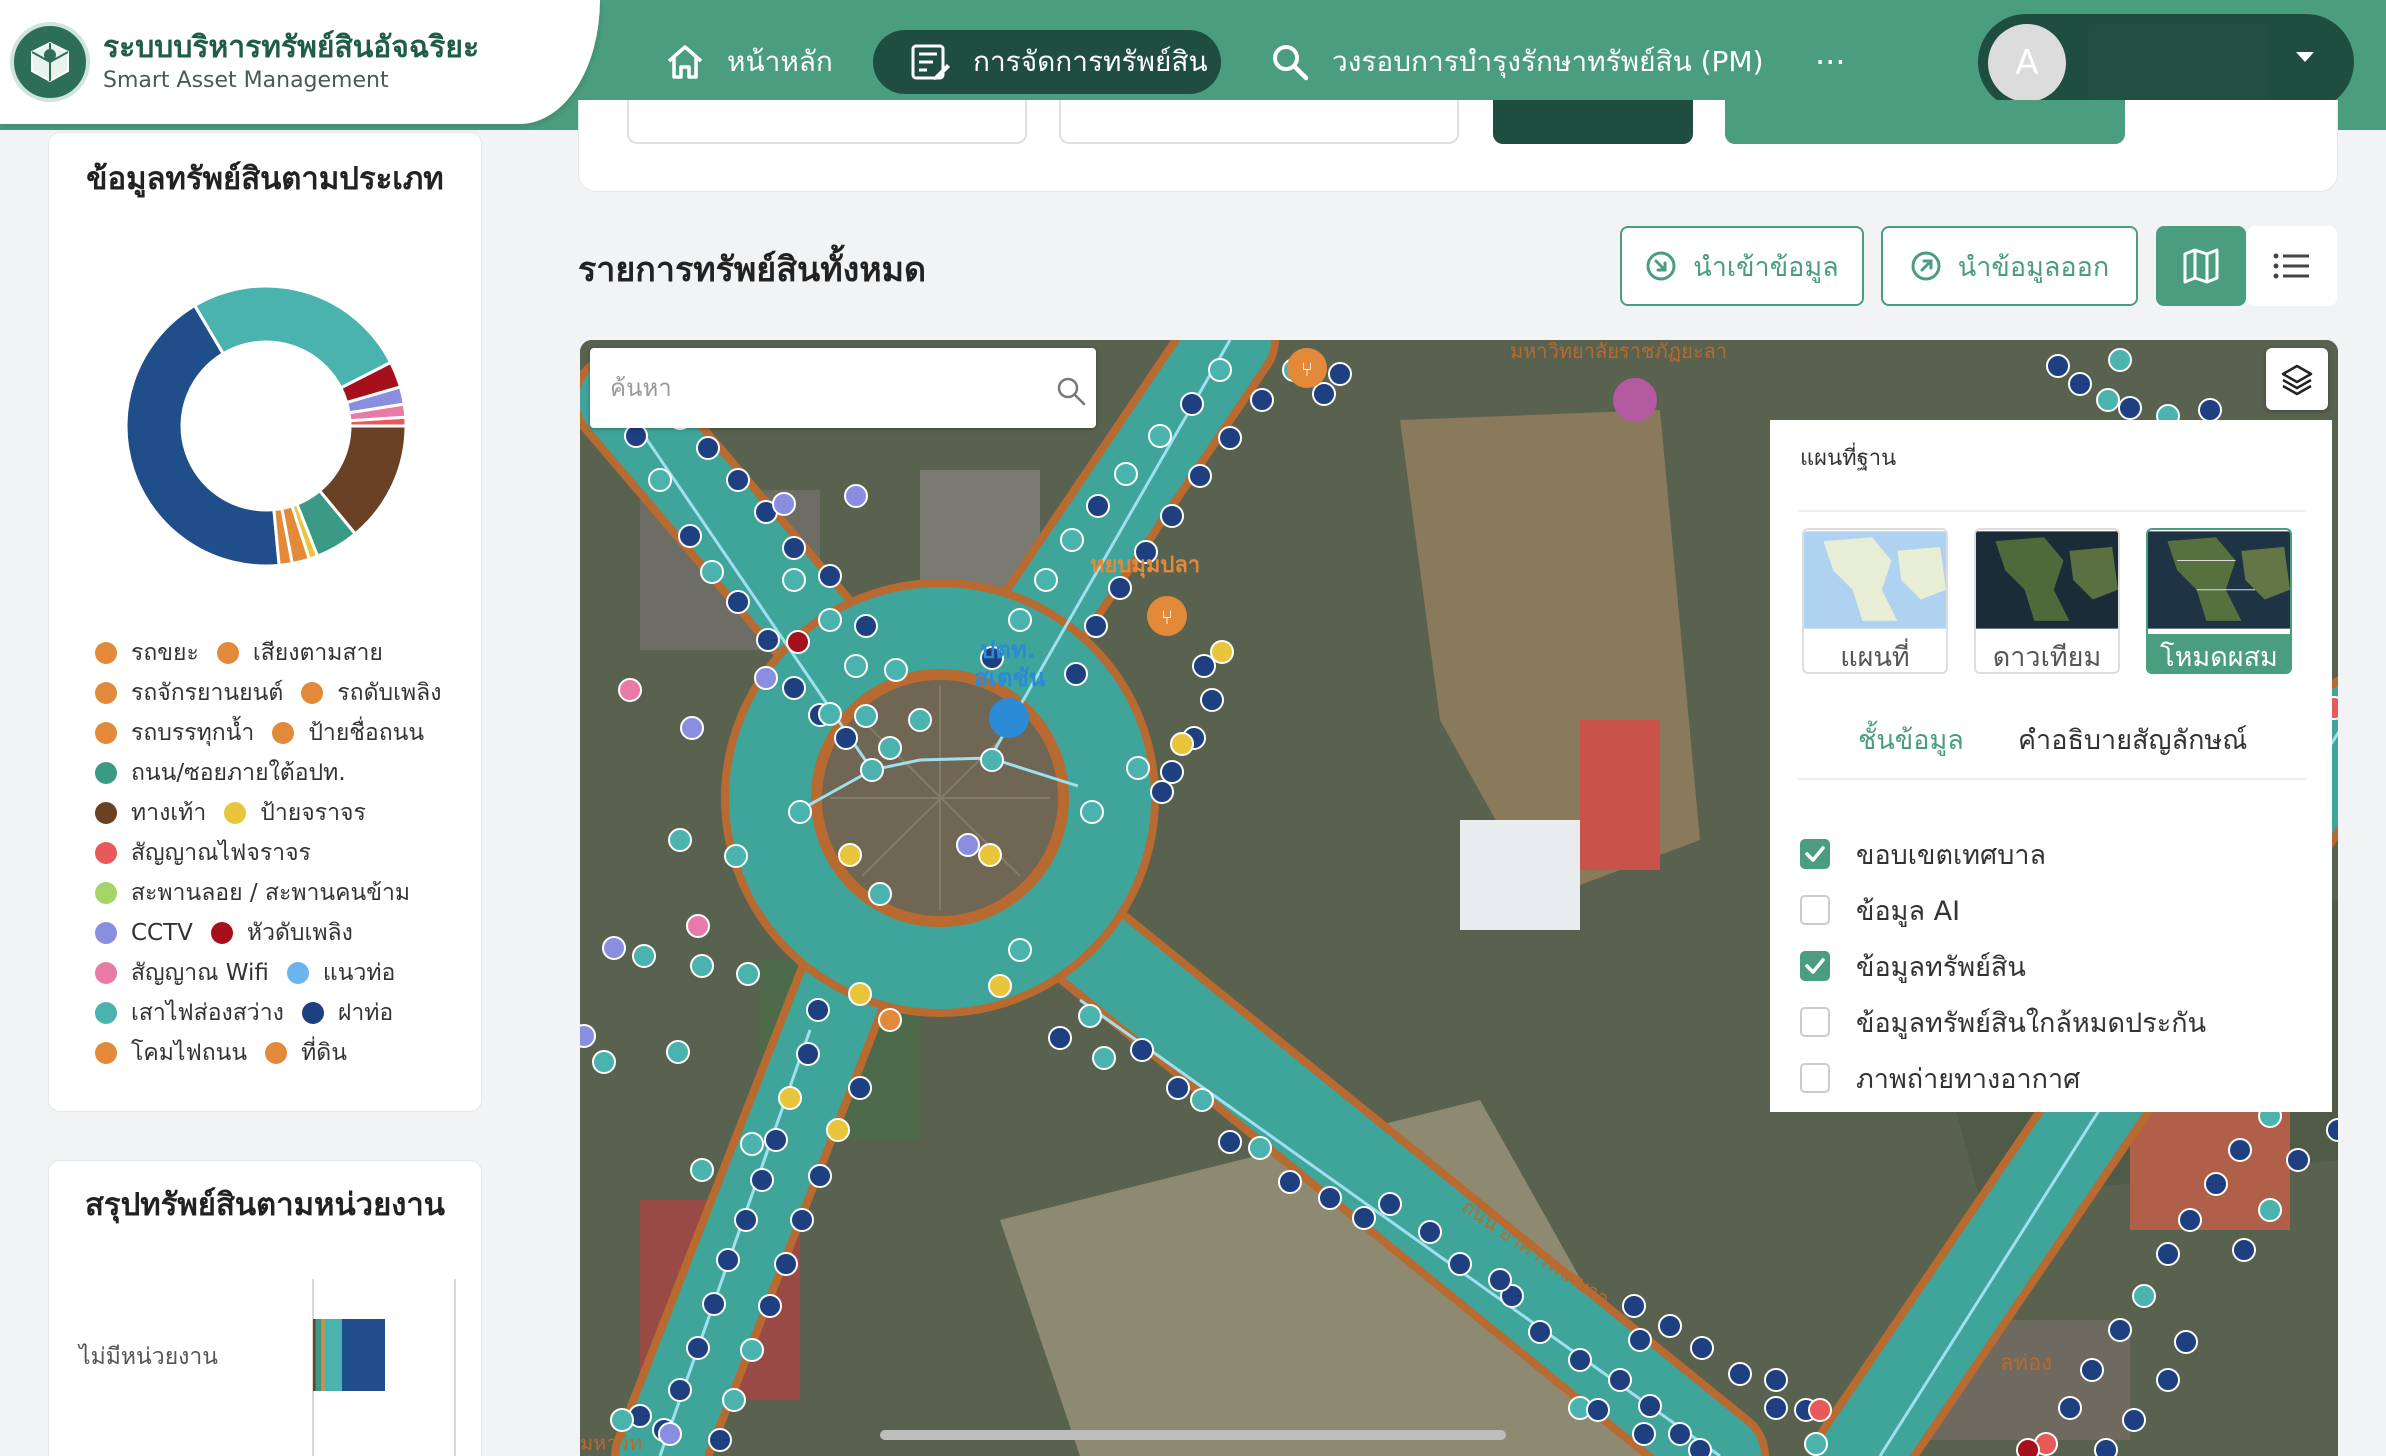 This screenshot has width=2386, height=1456. What do you see at coordinates (171, 1053) in the screenshot?
I see `legend-item: โคมไฟถนน` at bounding box center [171, 1053].